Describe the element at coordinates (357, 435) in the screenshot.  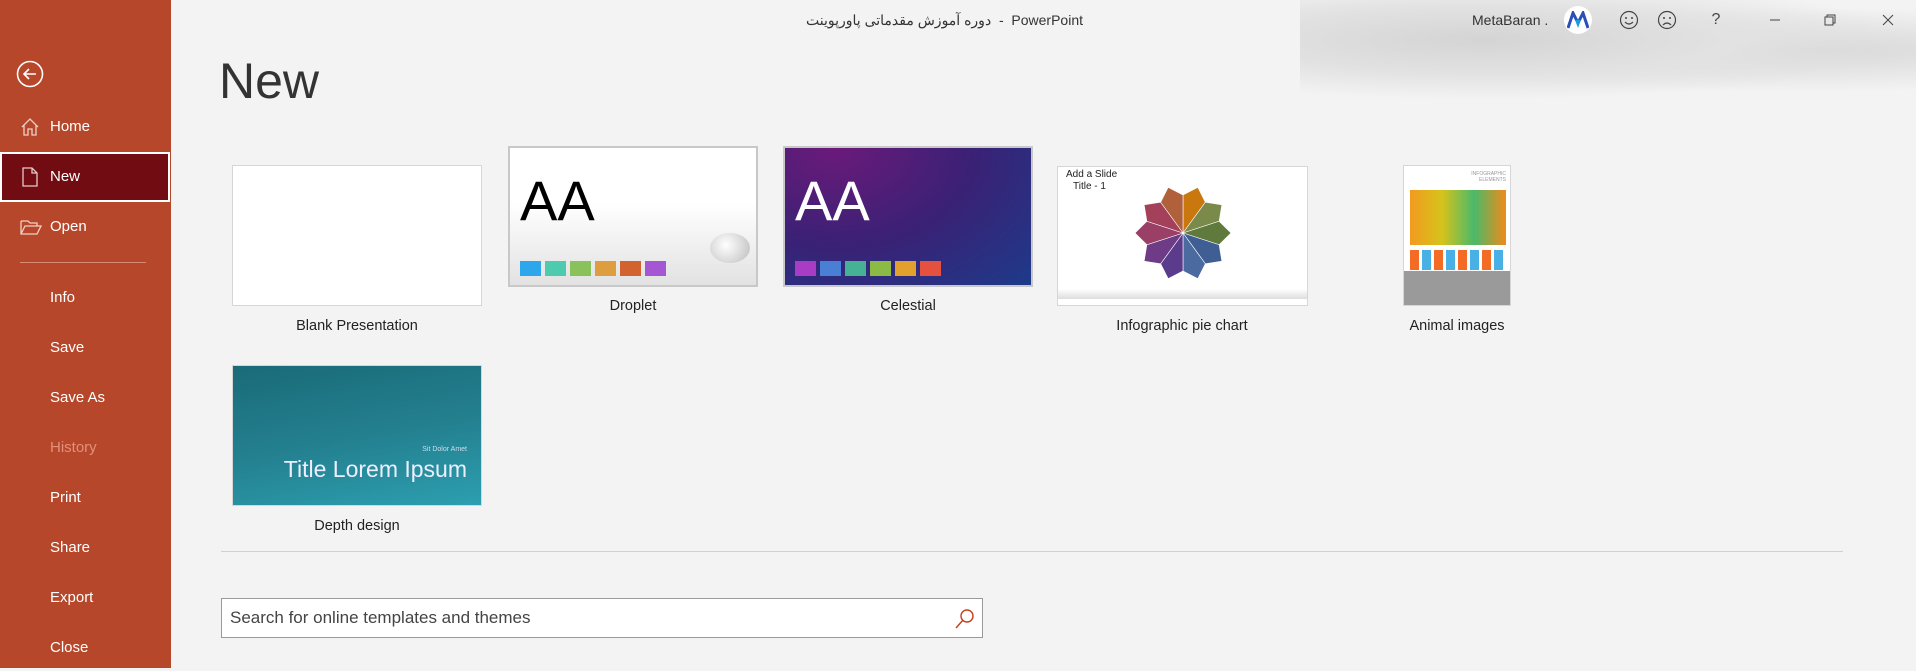
I see `template-depth-design: Sit Dolor Amet Title Lorem Ipsum` at that location.